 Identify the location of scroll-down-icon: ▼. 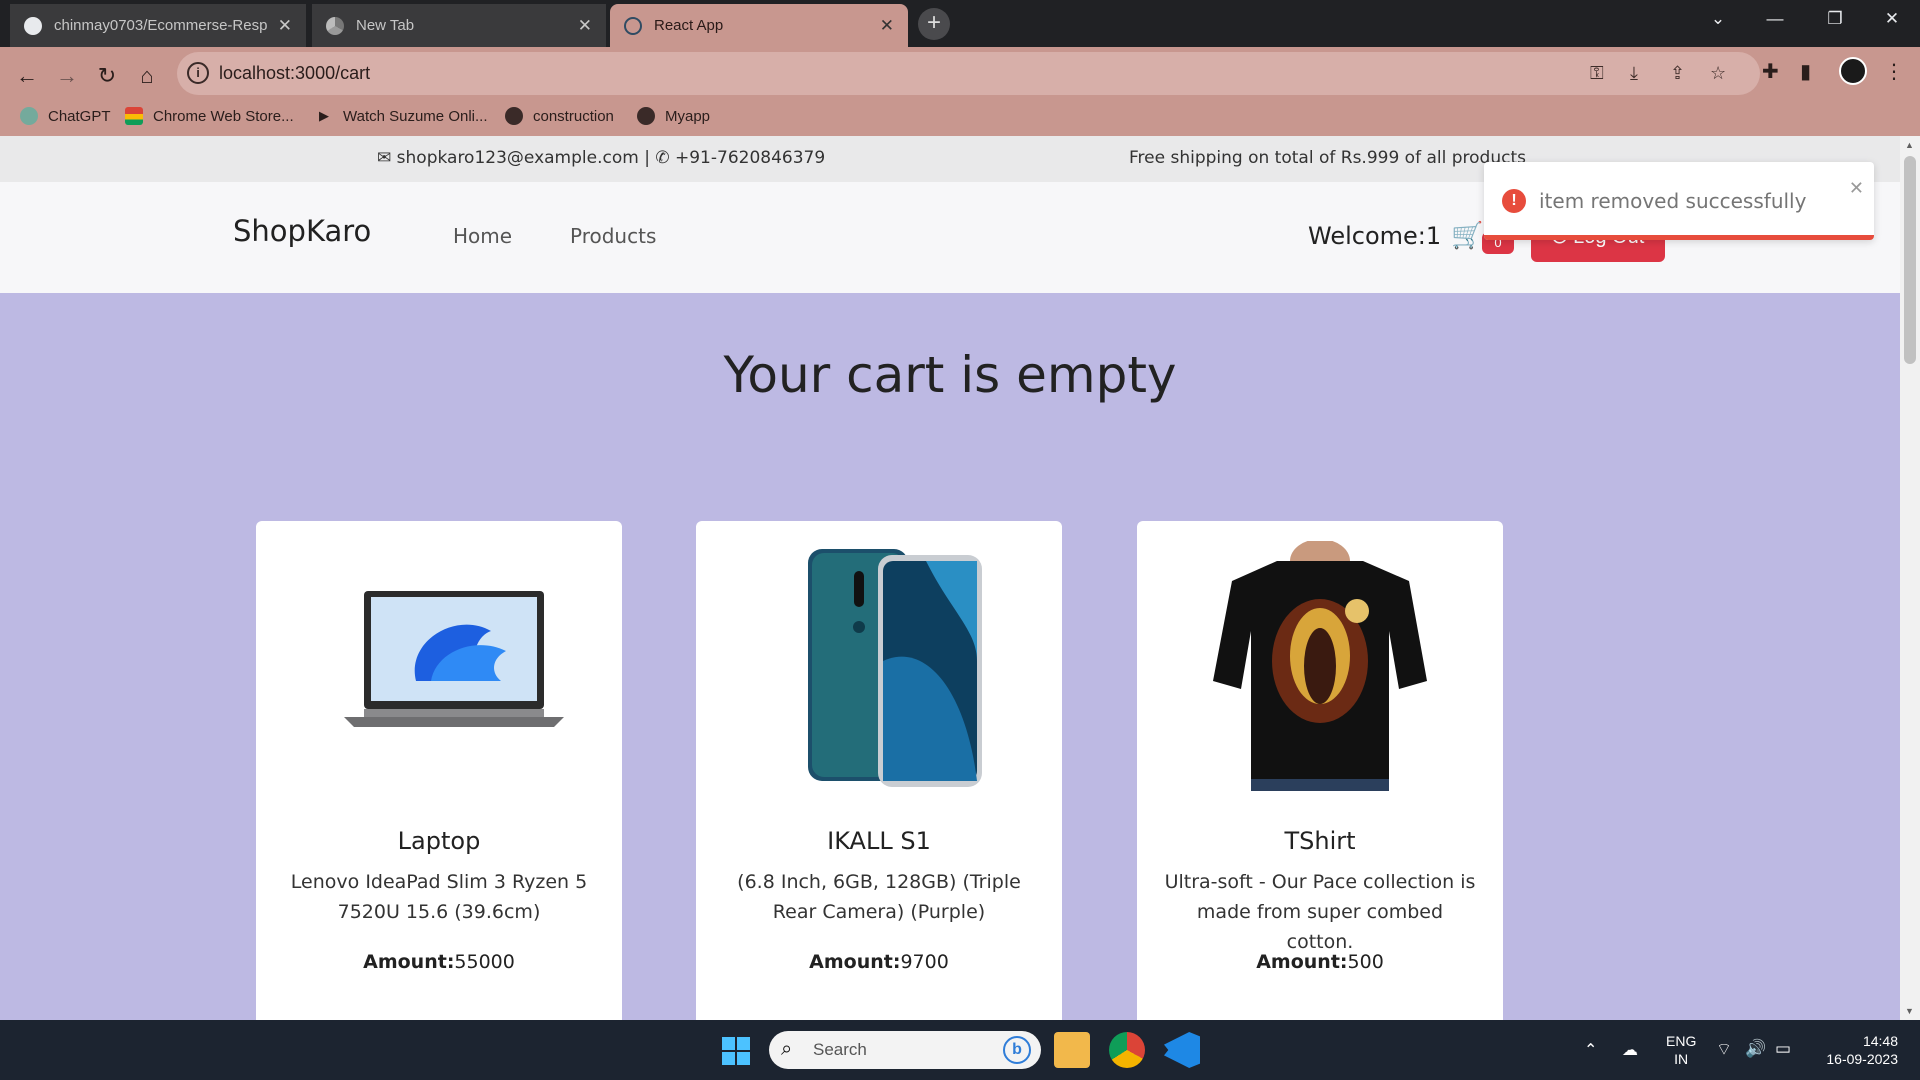
(1909, 1011).